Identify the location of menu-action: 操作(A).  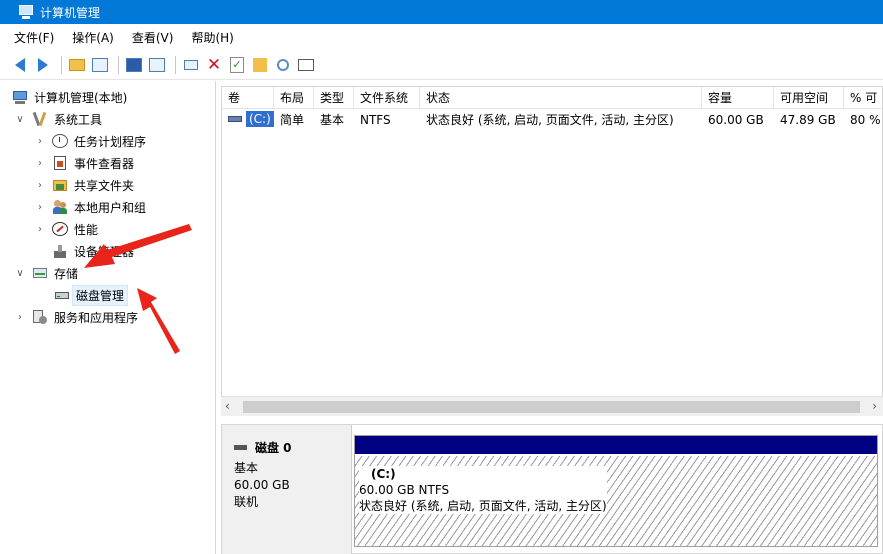
(93, 37).